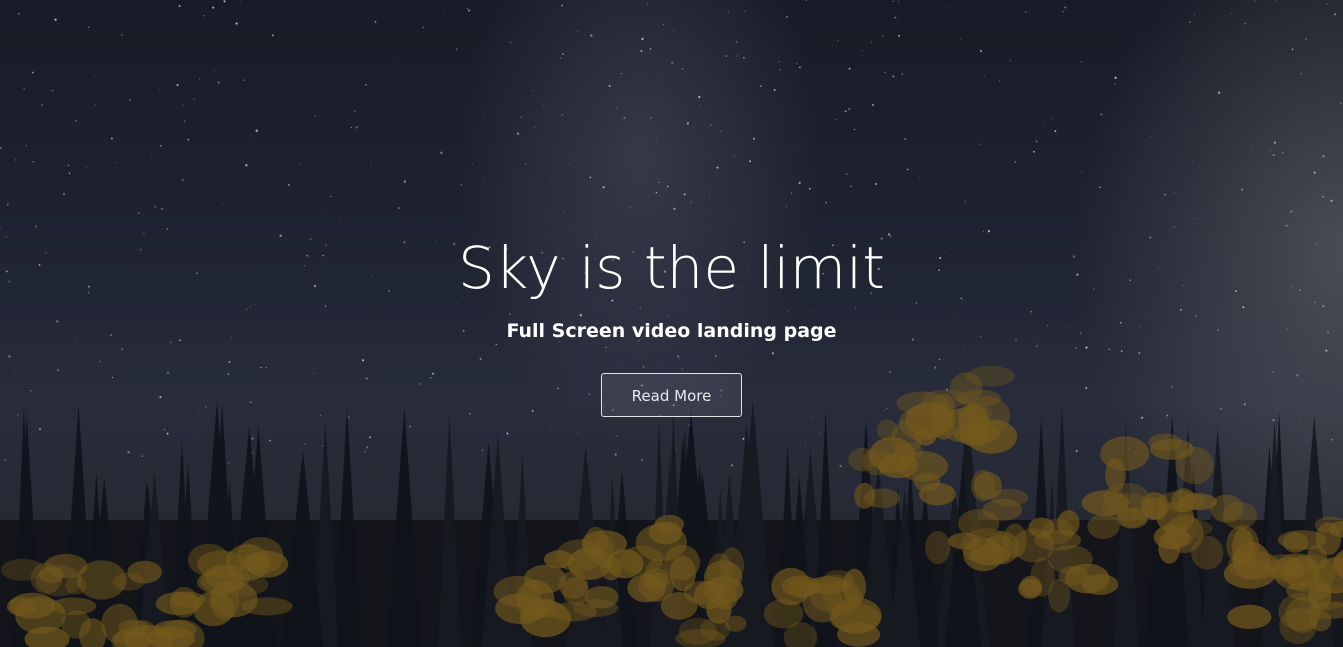 Image resolution: width=1343 pixels, height=647 pixels. What do you see at coordinates (671, 331) in the screenshot?
I see `hero-subtitle: Full Screen video landing page` at bounding box center [671, 331].